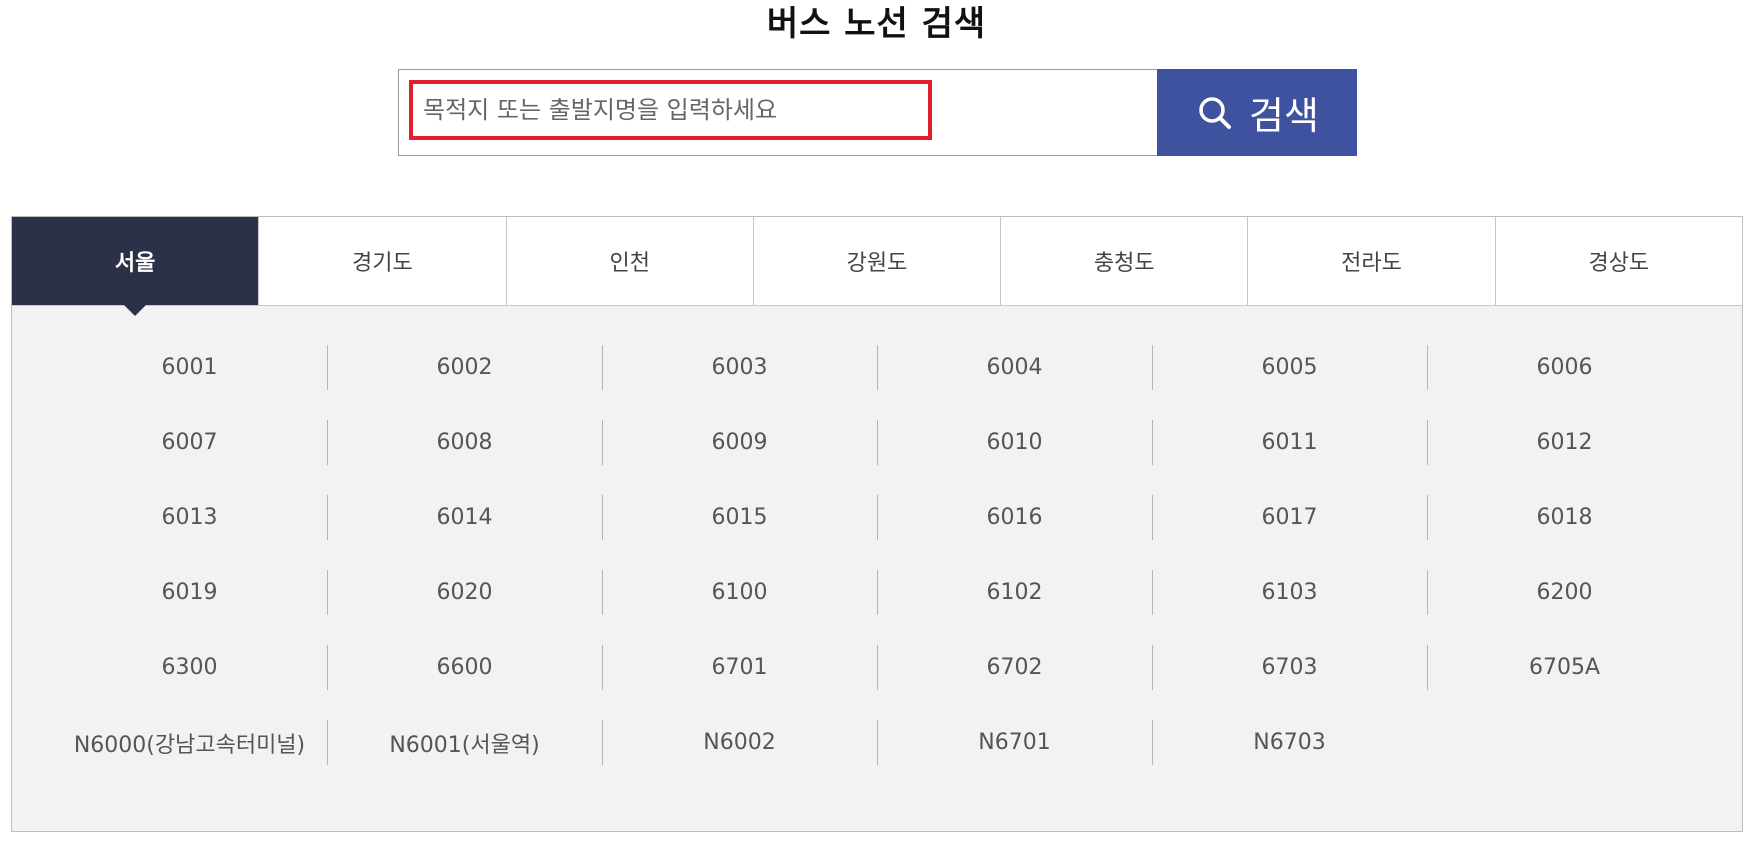 The image size is (1753, 846). I want to click on search-box, so click(778, 112).